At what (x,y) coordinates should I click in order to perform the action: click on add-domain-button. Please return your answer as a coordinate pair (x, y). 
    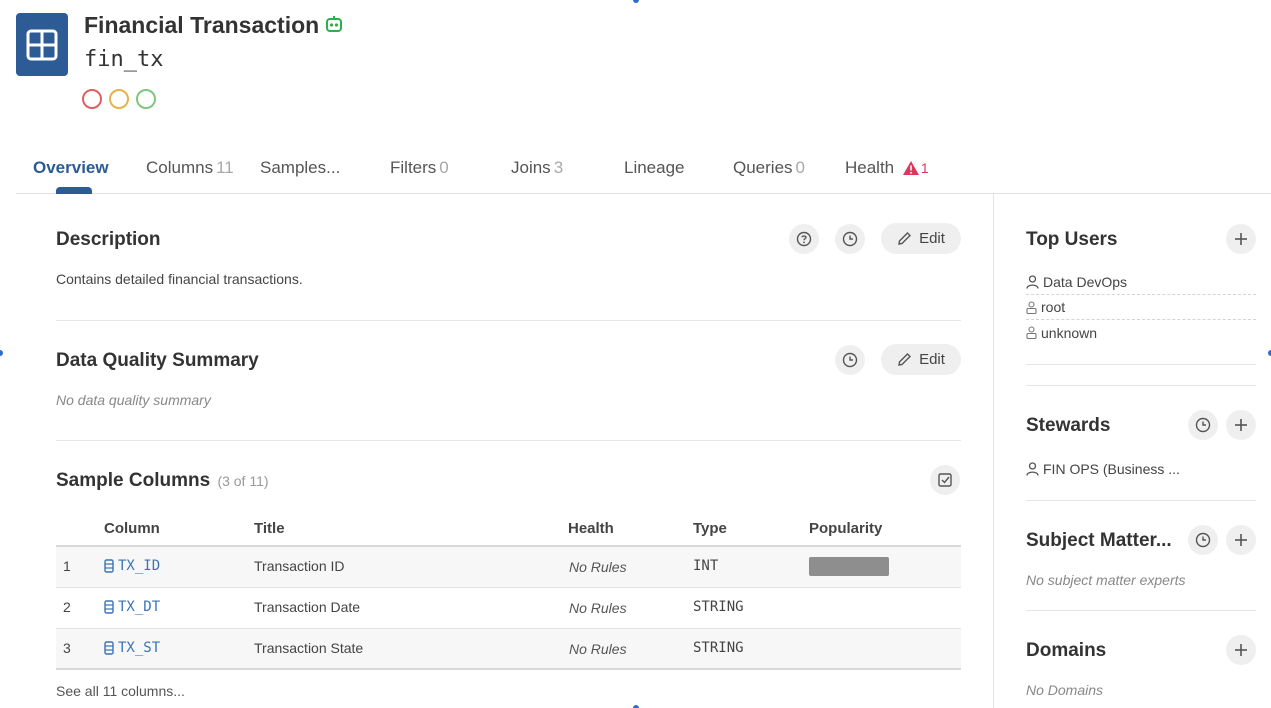
    Looking at the image, I should click on (1241, 650).